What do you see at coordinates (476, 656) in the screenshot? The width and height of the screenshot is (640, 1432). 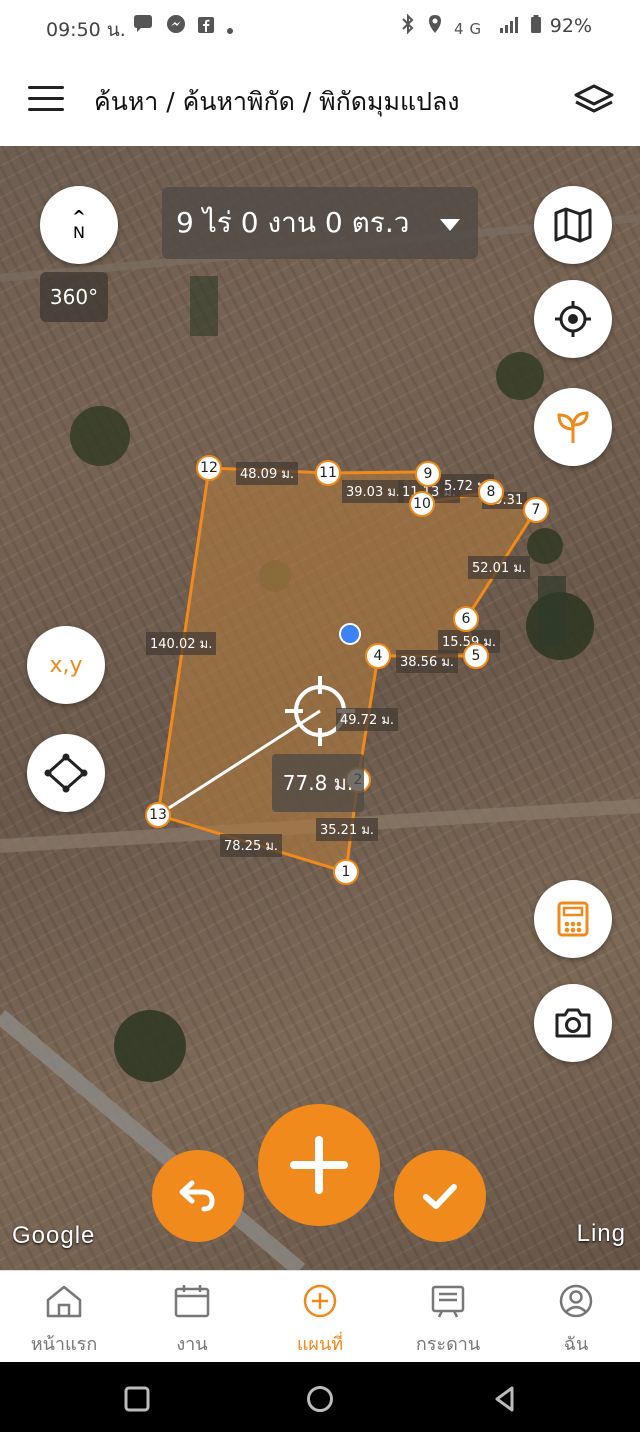 I see `vertex-marker: 5` at bounding box center [476, 656].